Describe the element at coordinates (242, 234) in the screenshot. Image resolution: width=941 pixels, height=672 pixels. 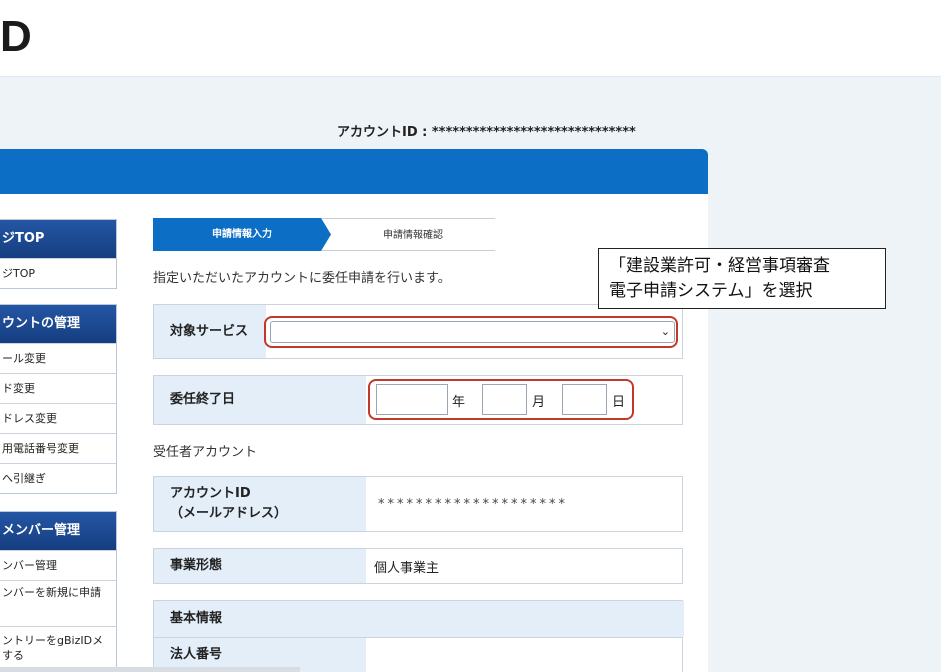
I see `step-input-active: 申請情報入力` at that location.